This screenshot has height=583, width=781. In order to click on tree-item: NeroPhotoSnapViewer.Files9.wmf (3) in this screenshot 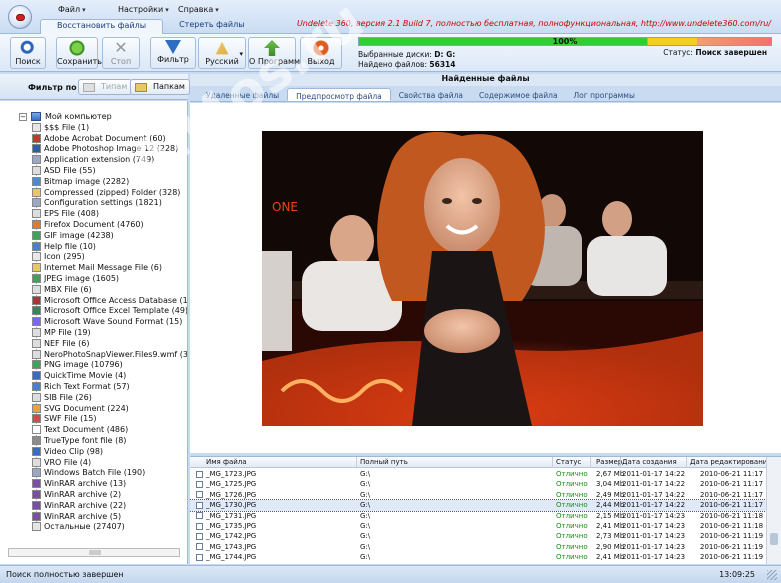, I will do `click(109, 354)`.